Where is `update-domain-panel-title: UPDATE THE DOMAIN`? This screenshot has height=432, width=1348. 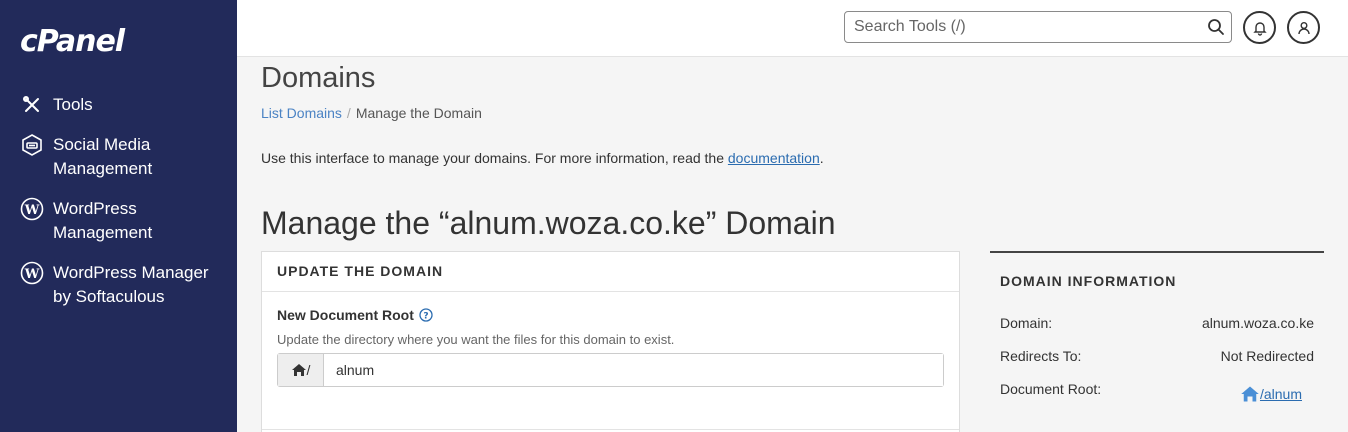
update-domain-panel-title: UPDATE THE DOMAIN is located at coordinates (610, 272).